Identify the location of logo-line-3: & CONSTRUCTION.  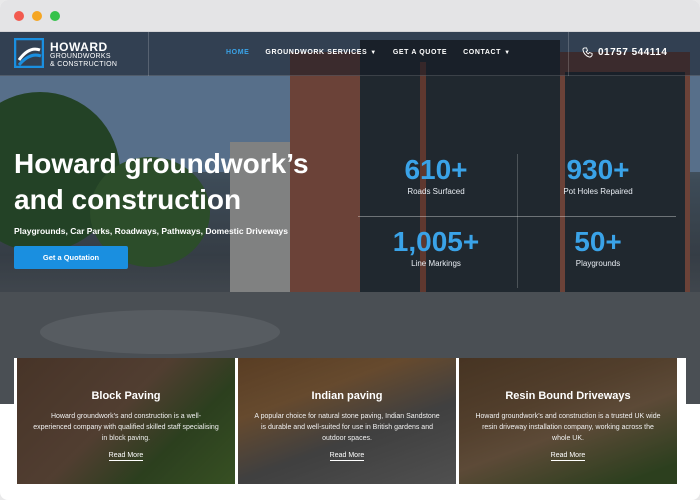
(84, 64).